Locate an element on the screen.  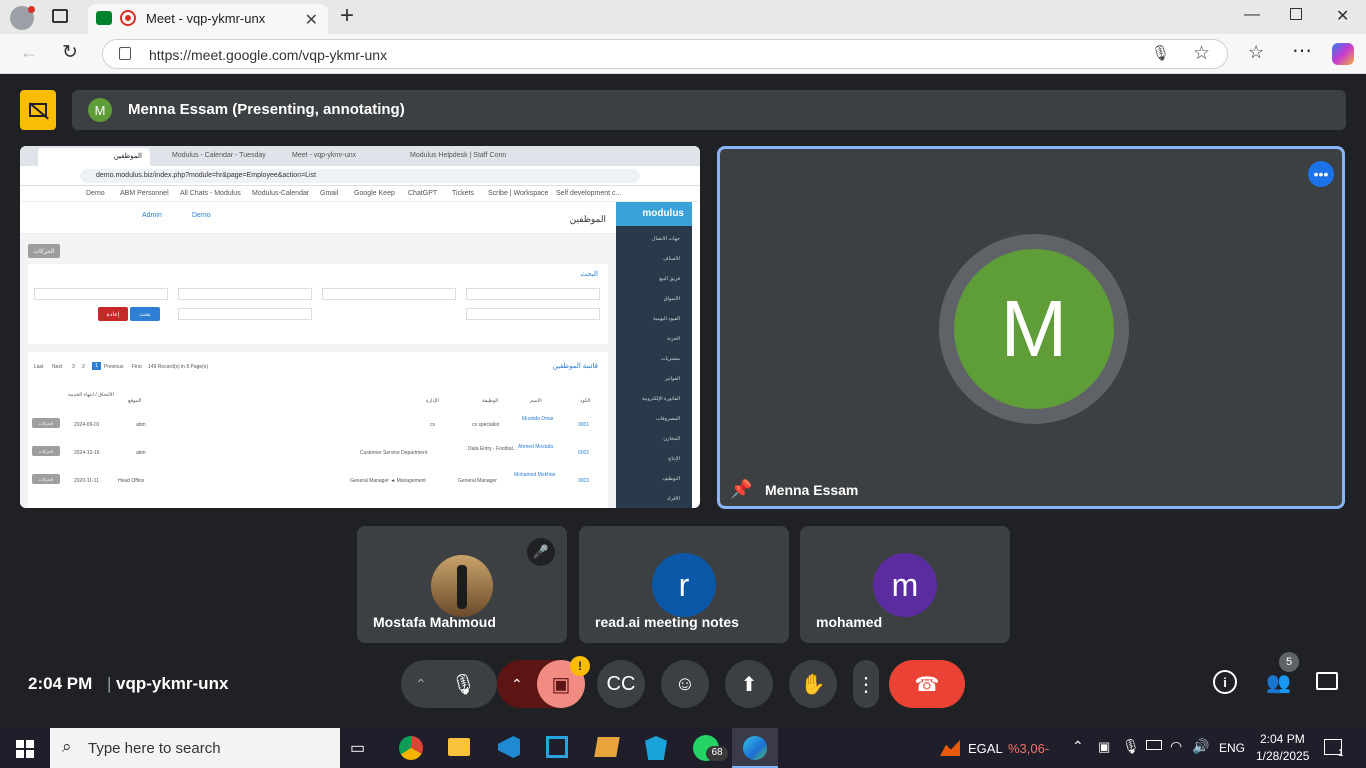
participant-tile: r read.ai meeting notes is located at coordinates (684, 584).